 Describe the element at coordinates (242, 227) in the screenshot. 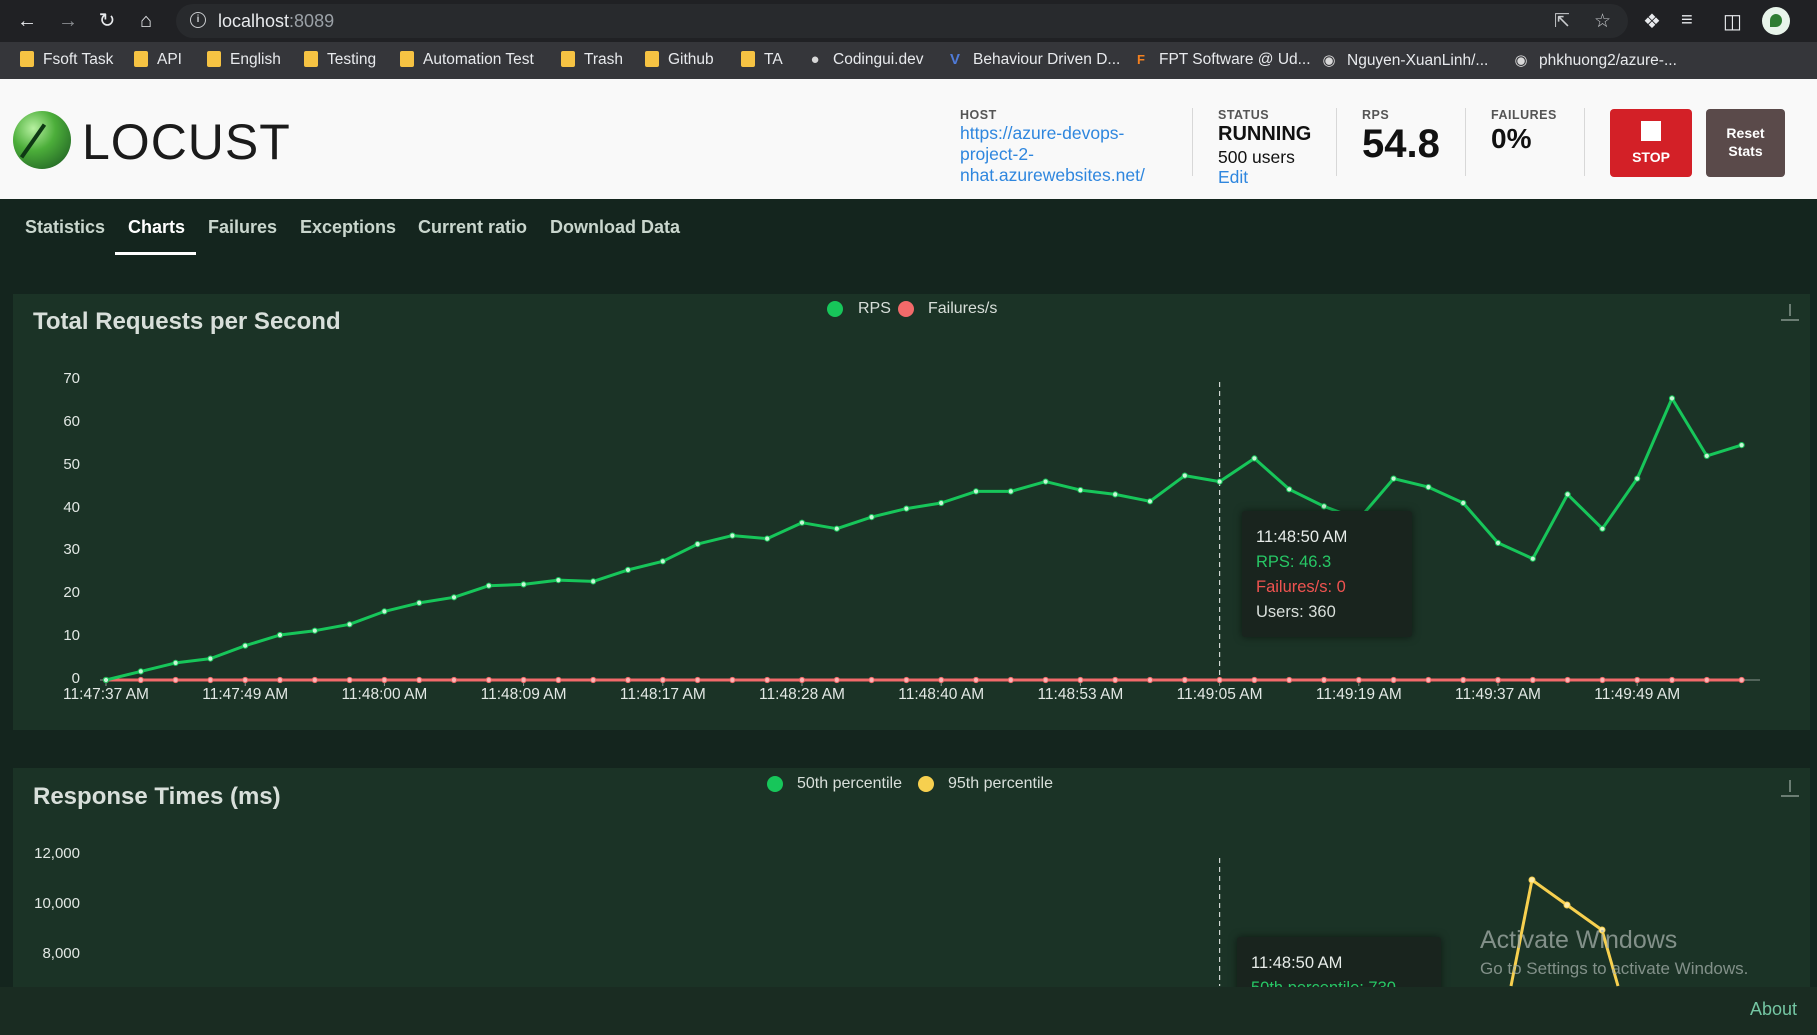

I see `tab-failures: Failures` at that location.